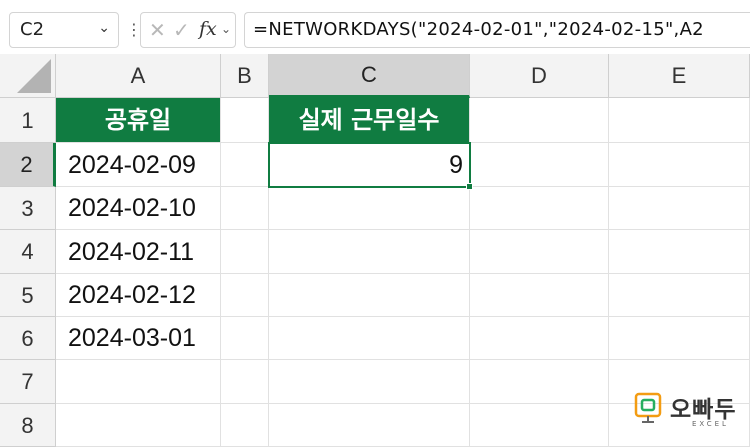 This screenshot has height=447, width=750. I want to click on cell-d4, so click(539, 252).